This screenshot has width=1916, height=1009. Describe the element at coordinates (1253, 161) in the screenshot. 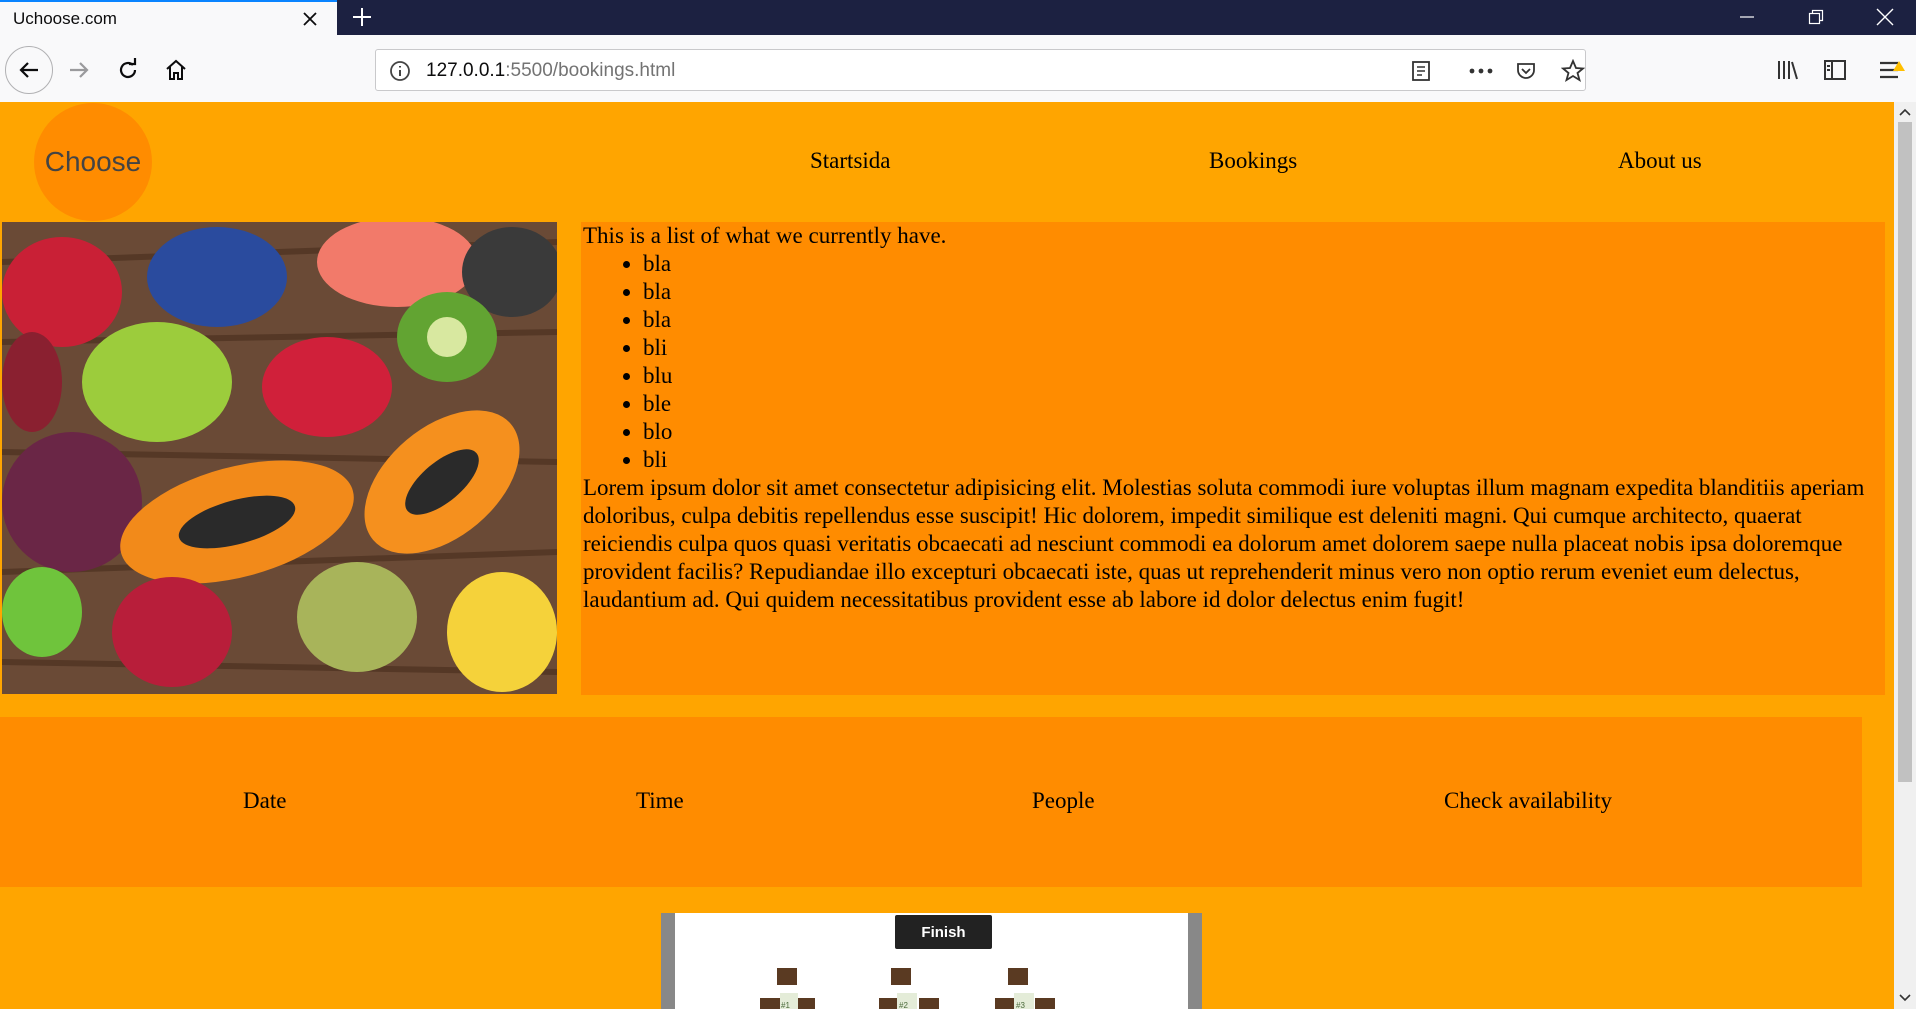

I see `nav-bookings: Bookings` at that location.